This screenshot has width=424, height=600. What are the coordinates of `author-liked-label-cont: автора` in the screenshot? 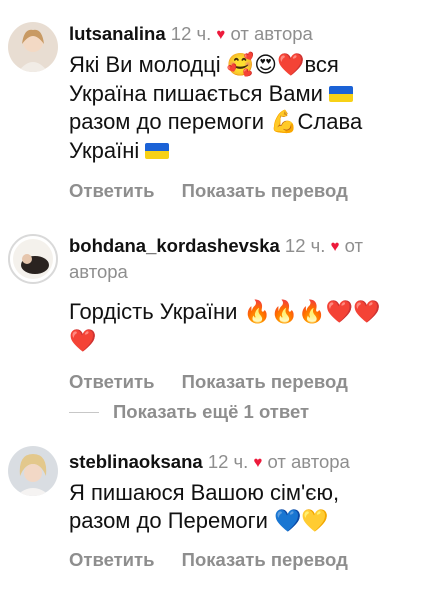 It's located at (98, 271).